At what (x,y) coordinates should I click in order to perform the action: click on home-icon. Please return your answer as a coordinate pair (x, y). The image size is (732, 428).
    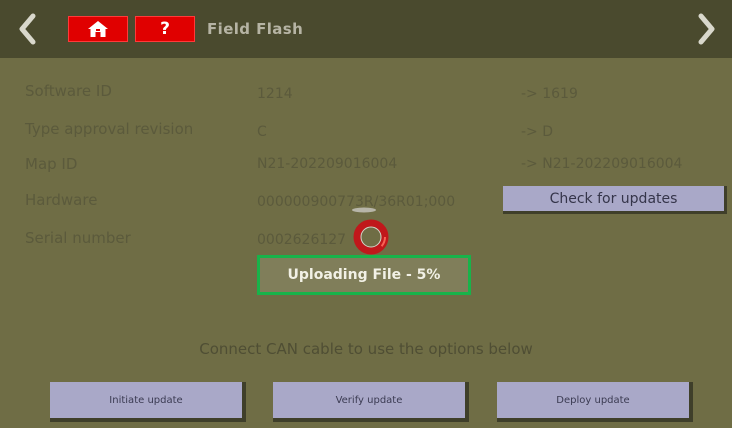
    Looking at the image, I should click on (98, 29).